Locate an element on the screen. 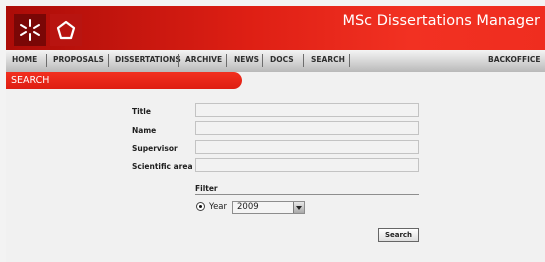 Image resolution: width=545 pixels, height=262 pixels. year-label: Year is located at coordinates (218, 207).